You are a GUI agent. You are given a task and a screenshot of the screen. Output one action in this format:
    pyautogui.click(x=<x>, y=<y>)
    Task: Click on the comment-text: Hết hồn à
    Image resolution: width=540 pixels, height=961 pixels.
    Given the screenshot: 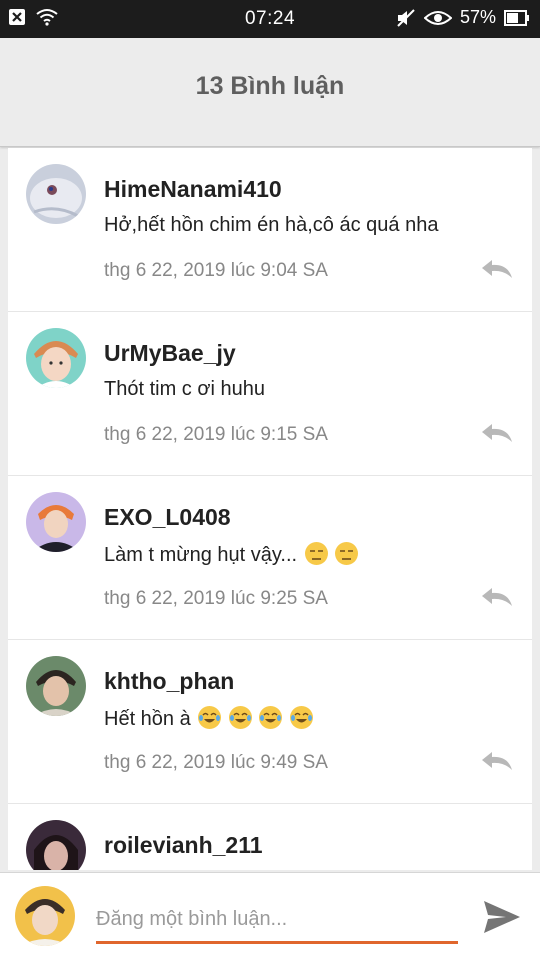 What is the action you would take?
    pyautogui.click(x=208, y=718)
    